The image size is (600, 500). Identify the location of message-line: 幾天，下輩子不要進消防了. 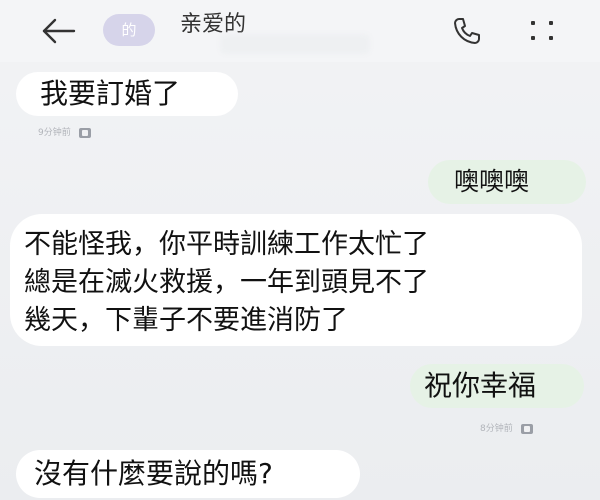
(186, 320).